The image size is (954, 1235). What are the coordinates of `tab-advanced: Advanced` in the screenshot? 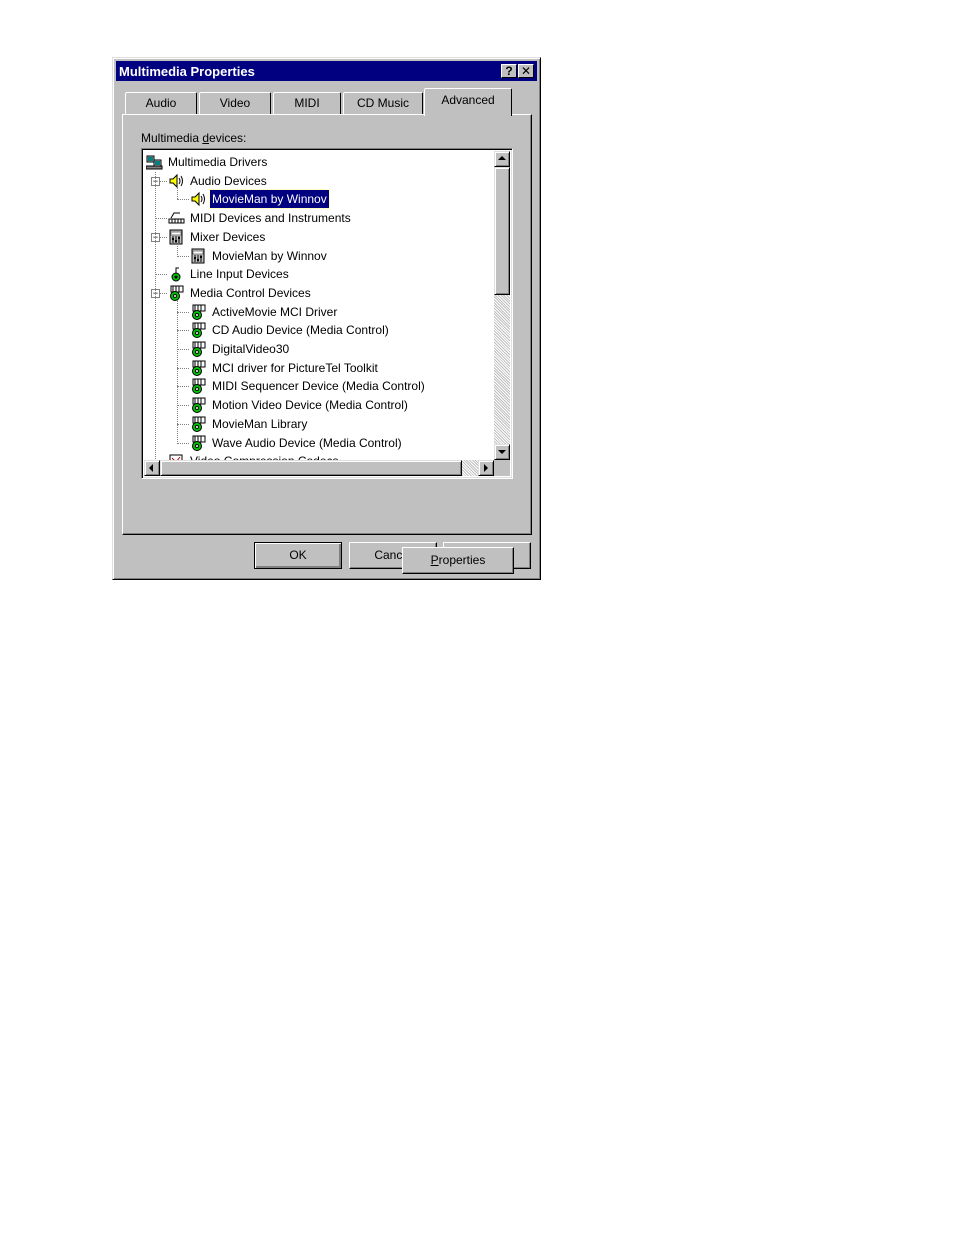 It's located at (468, 102).